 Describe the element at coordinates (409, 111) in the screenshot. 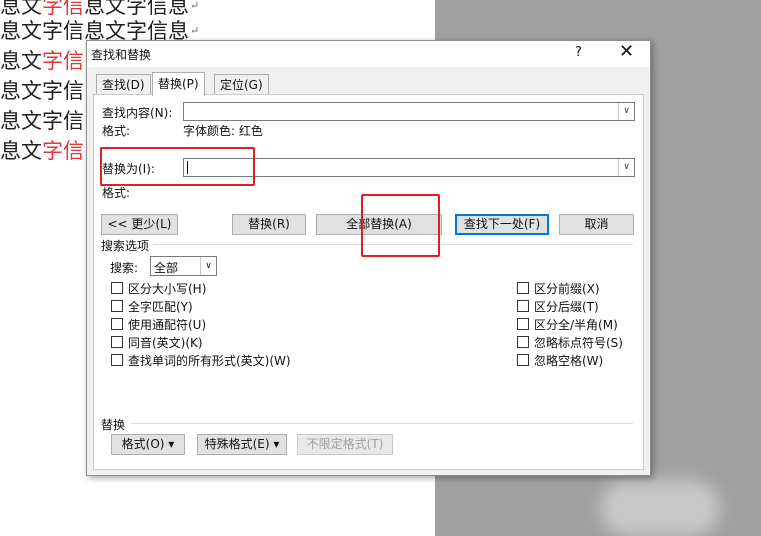

I see `find-what-combobox: ∨` at that location.